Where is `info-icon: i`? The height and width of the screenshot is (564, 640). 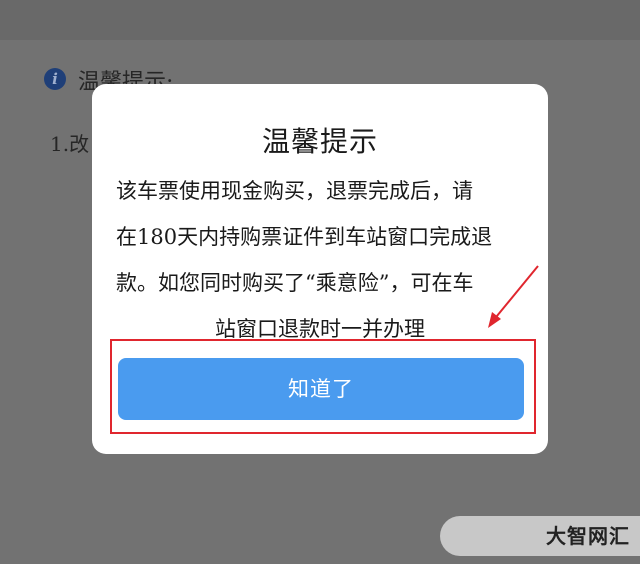 info-icon: i is located at coordinates (55, 79).